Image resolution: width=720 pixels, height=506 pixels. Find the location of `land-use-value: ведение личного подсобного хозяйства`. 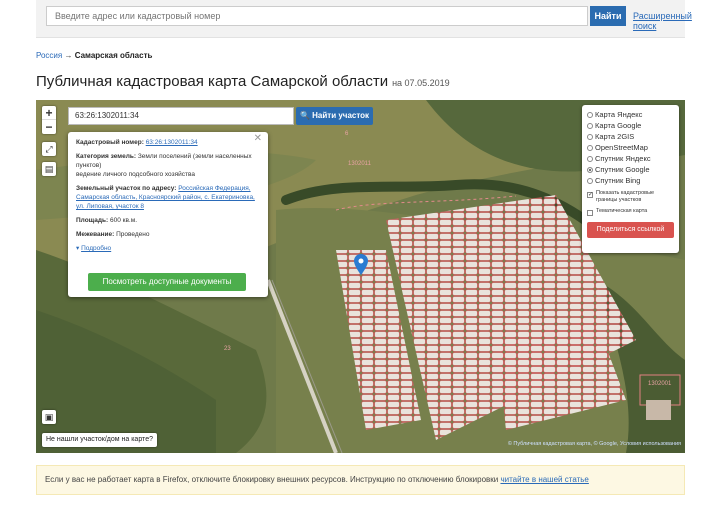

land-use-value: ведение личного подсобного хозяйства is located at coordinates (135, 174).